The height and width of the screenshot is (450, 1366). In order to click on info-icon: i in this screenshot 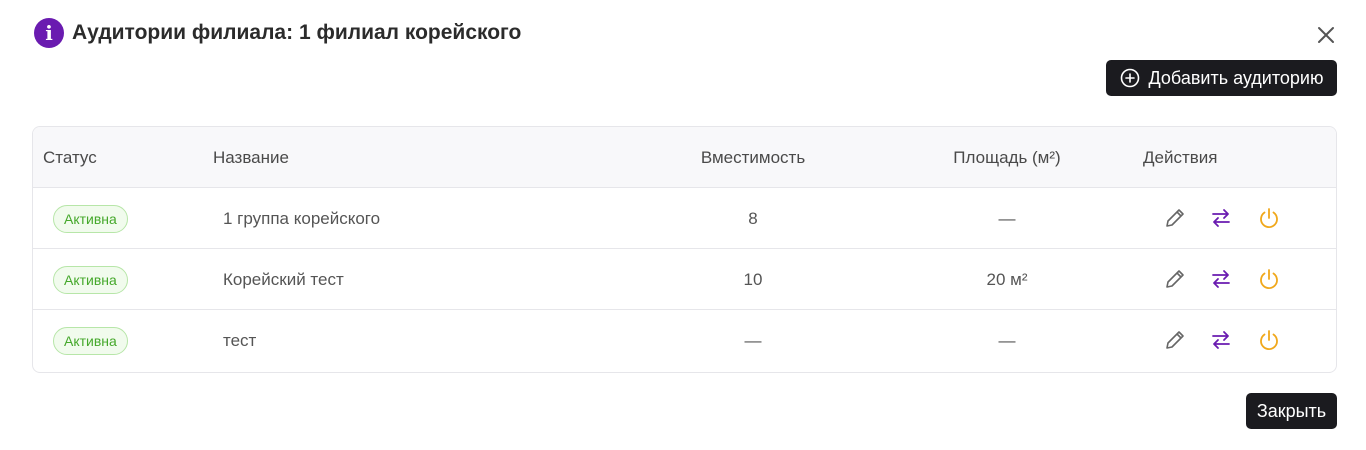, I will do `click(49, 33)`.